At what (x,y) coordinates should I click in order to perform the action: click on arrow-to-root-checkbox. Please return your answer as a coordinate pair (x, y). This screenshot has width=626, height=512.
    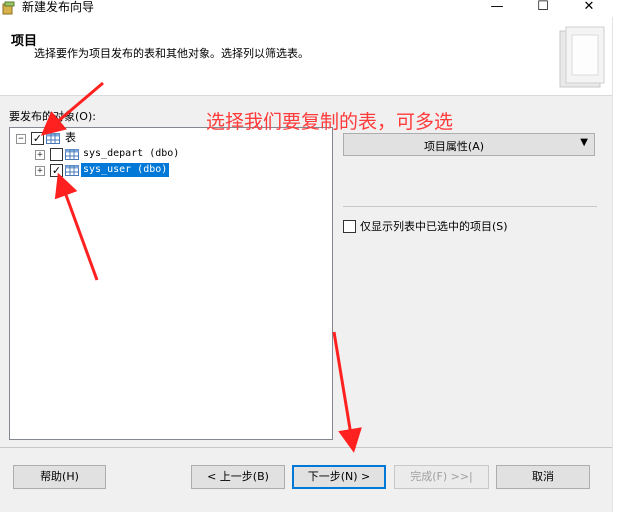
    Looking at the image, I should click on (72, 108).